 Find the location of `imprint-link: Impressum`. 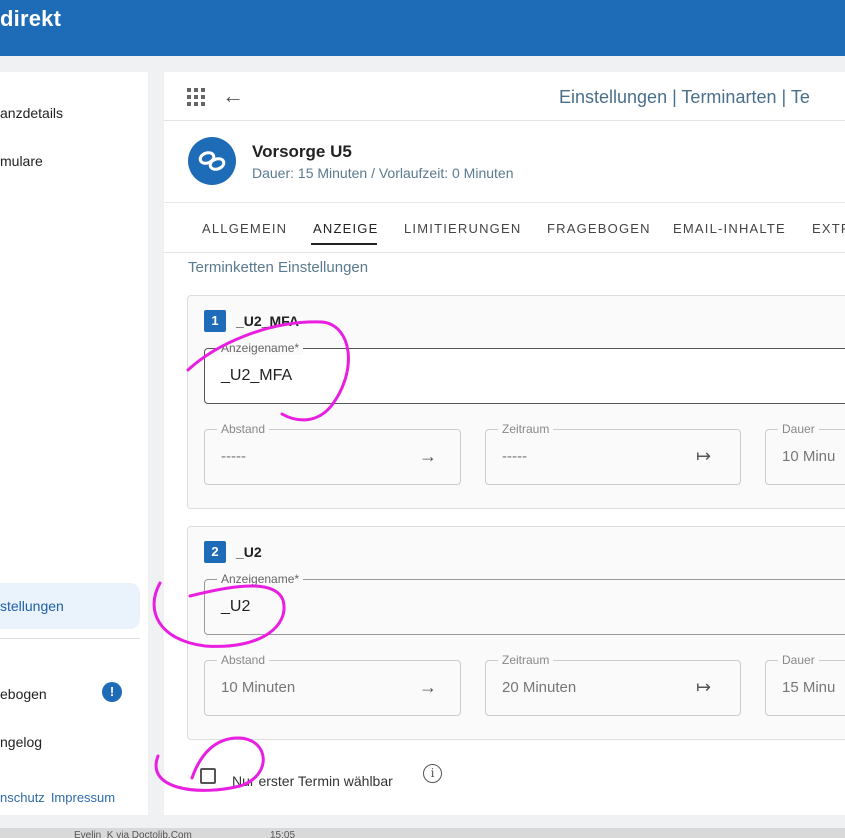

imprint-link: Impressum is located at coordinates (83, 797).